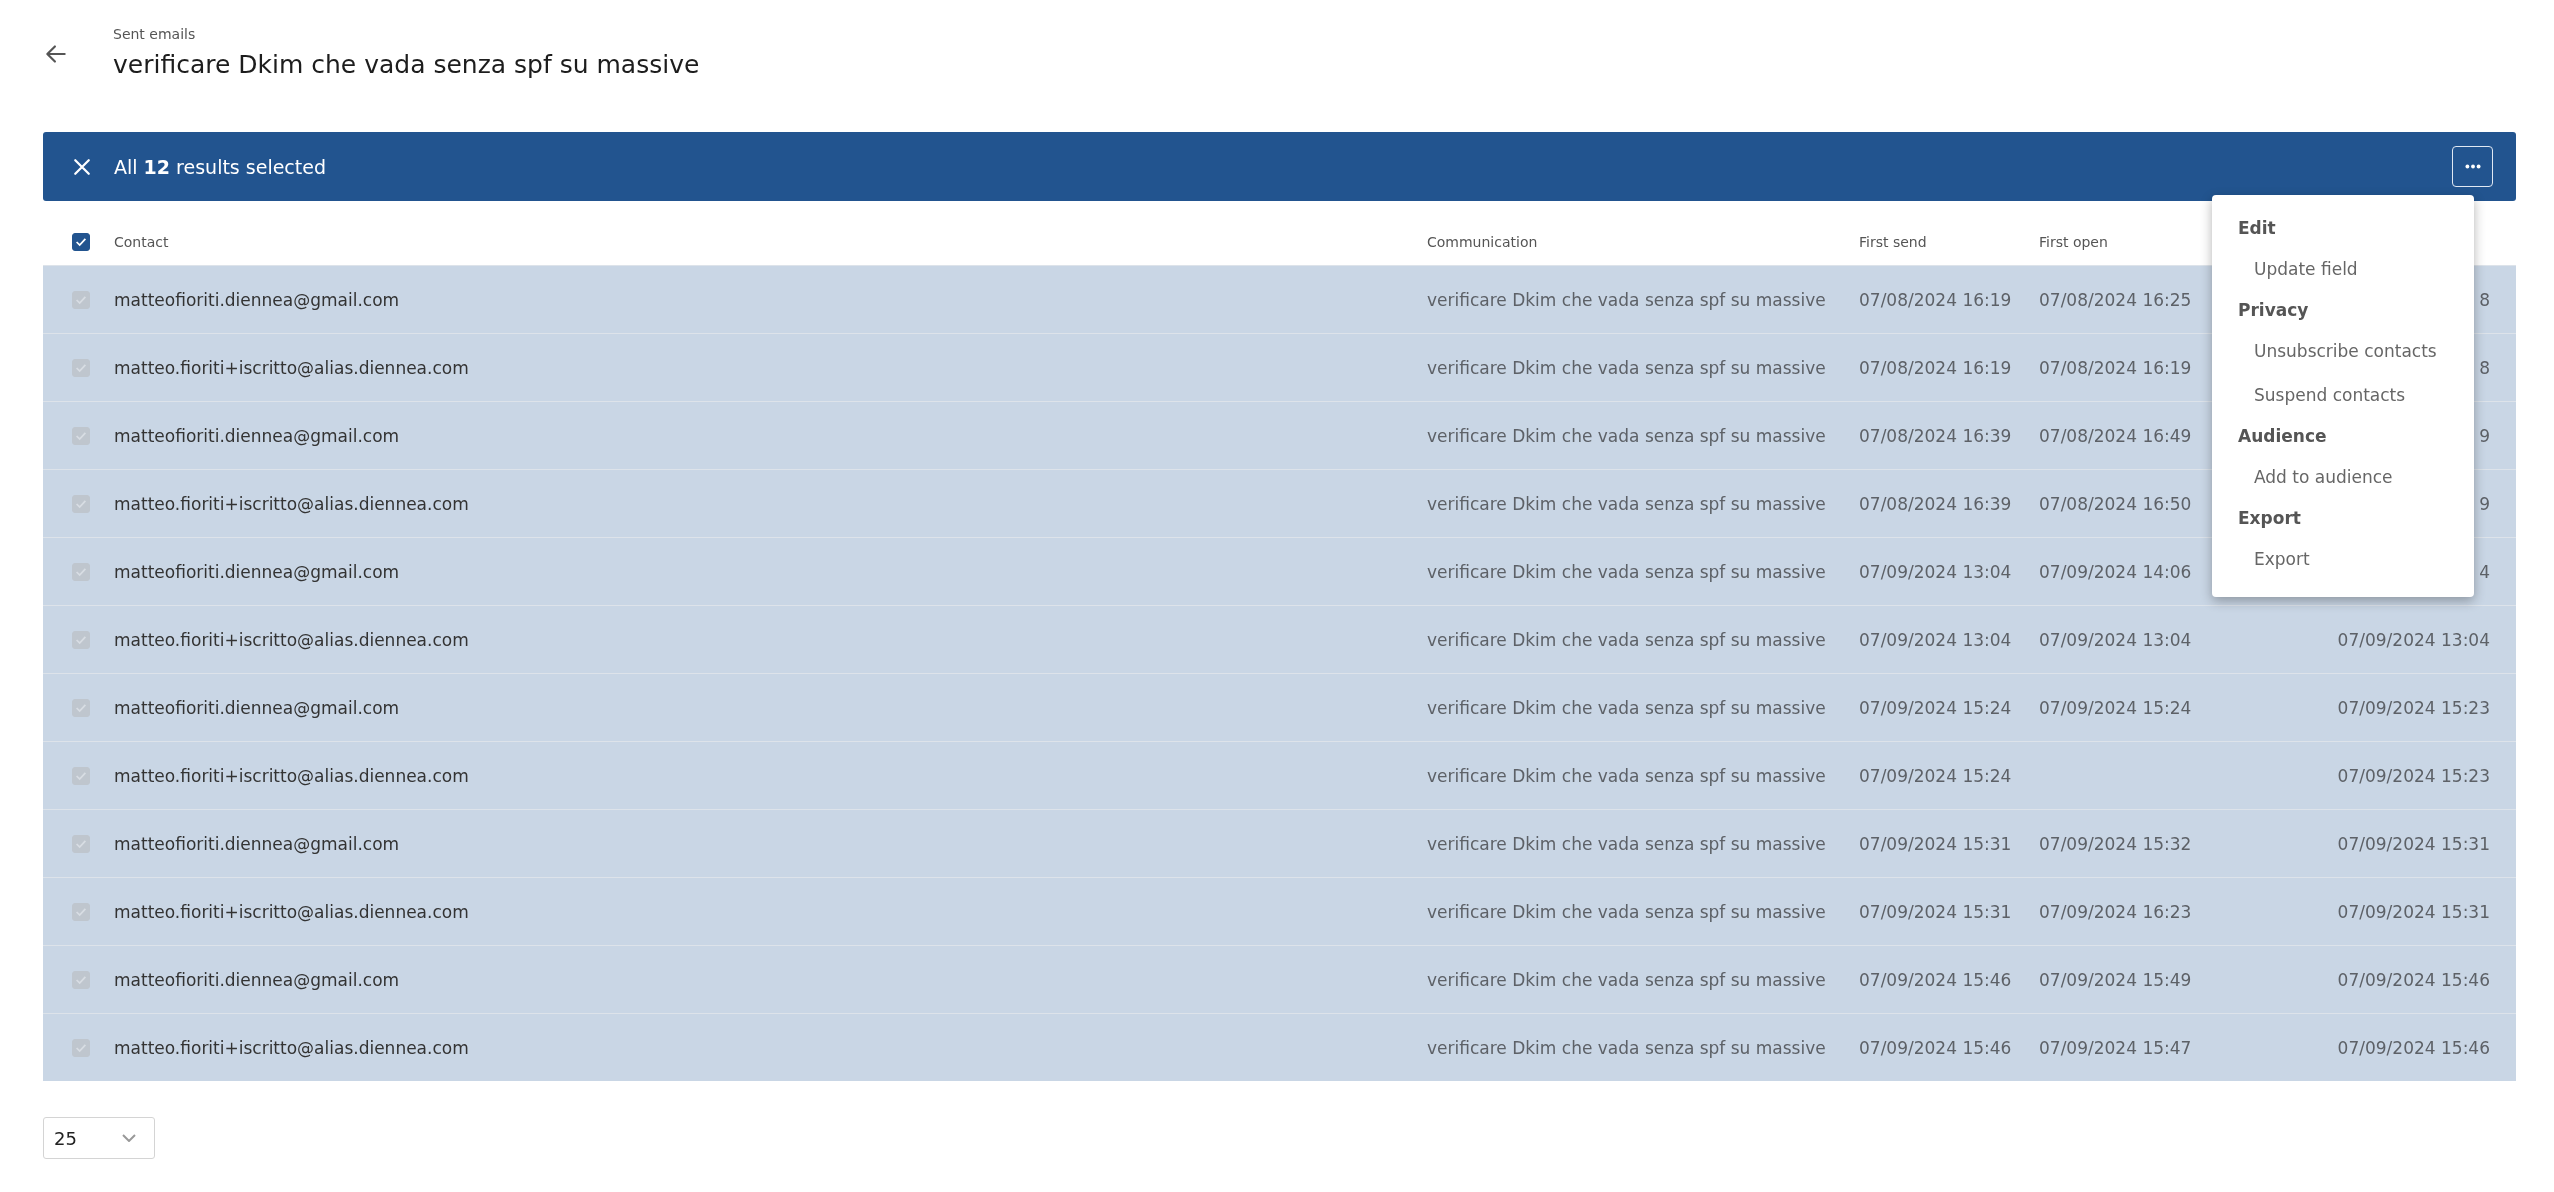 This screenshot has width=2554, height=1192. Describe the element at coordinates (2269, 518) in the screenshot. I see `menu-group-heading: Export` at that location.